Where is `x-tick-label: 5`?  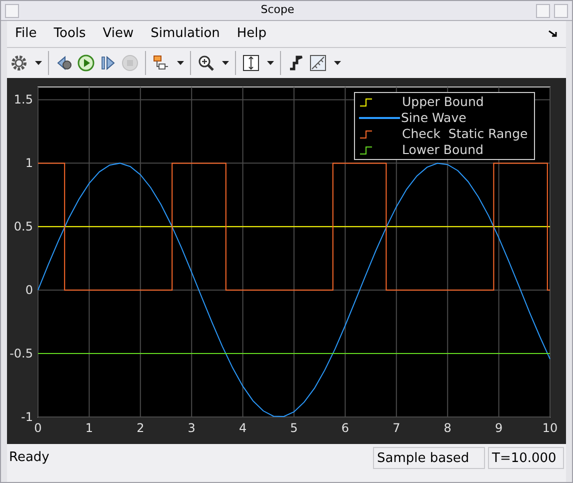
x-tick-label: 5 is located at coordinates (294, 428).